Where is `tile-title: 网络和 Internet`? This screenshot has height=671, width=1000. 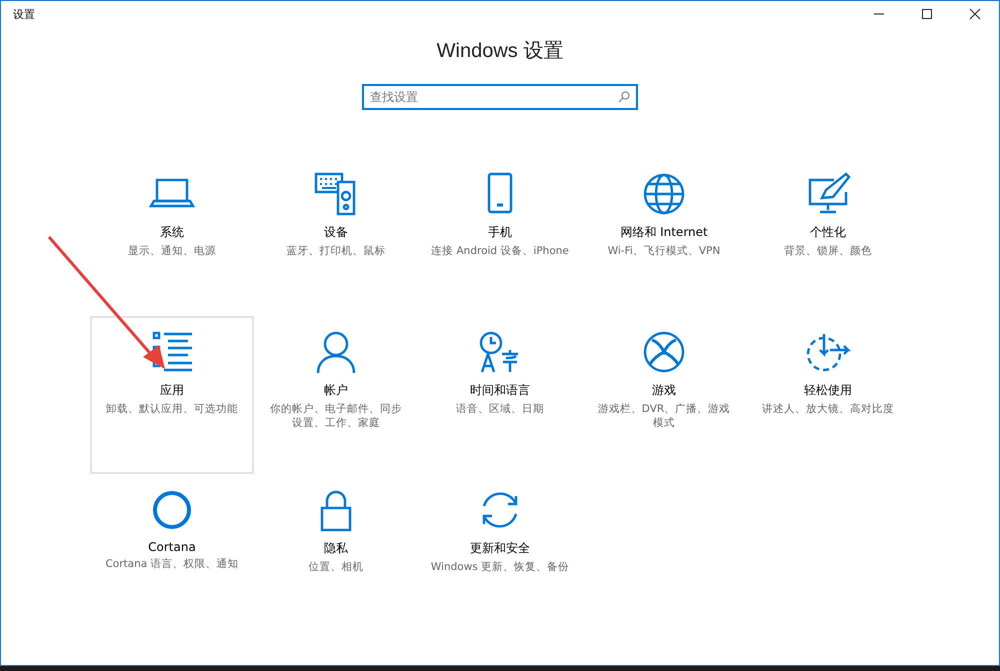 tile-title: 网络和 Internet is located at coordinates (664, 232).